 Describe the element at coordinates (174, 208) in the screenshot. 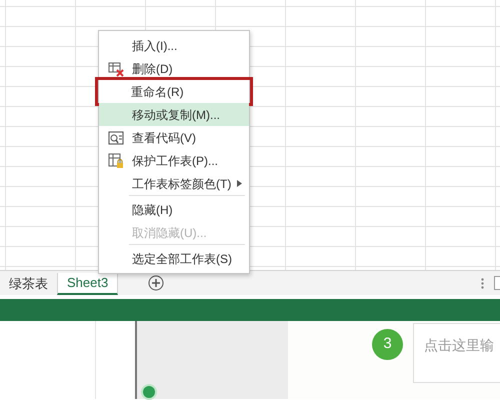

I see `menu-item: 隐藏(H)` at that location.